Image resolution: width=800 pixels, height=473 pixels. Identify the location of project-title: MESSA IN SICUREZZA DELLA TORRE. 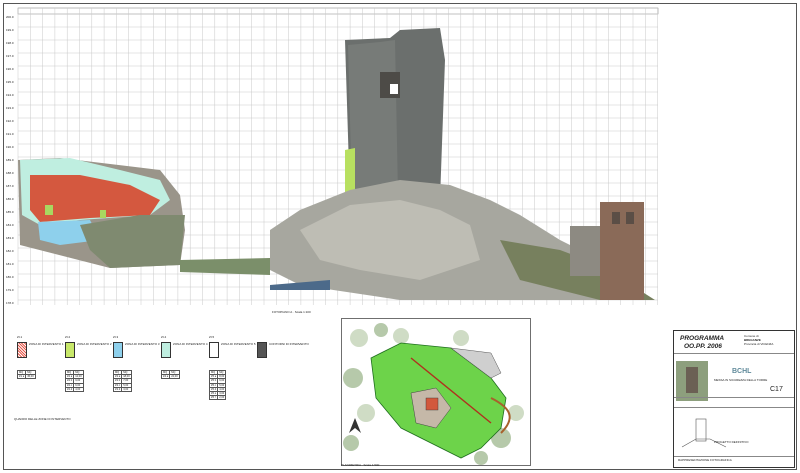
(741, 380).